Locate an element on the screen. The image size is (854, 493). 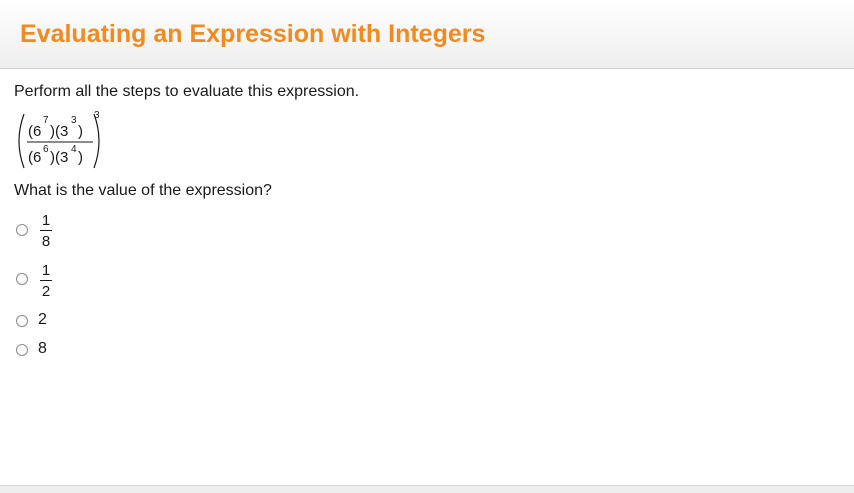
numerator-exponent-2: 3 is located at coordinates (74, 120).